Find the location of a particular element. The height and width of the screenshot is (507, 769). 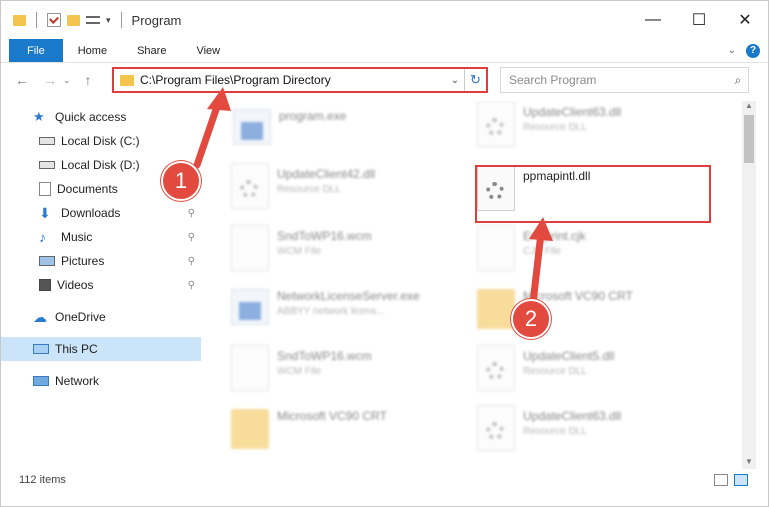

sidebar-item-label: Pictures is located at coordinates (83, 261).